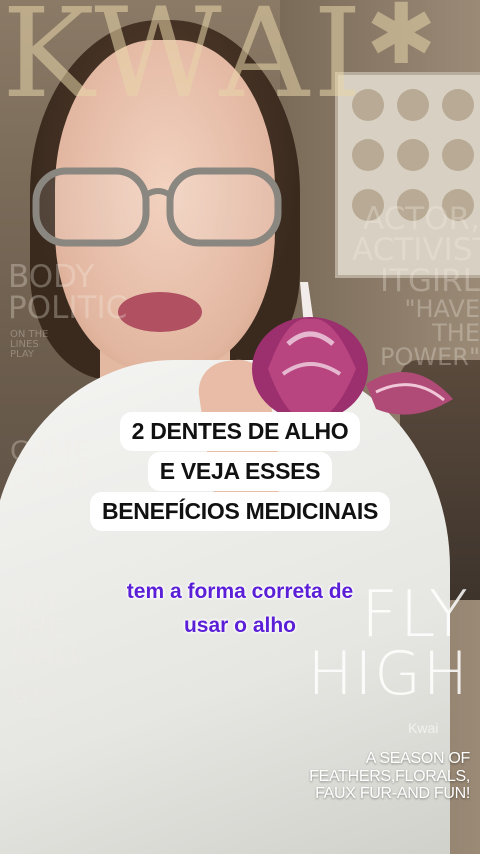  I want to click on subtitle-line-1: tem a forma correta de, so click(240, 591).